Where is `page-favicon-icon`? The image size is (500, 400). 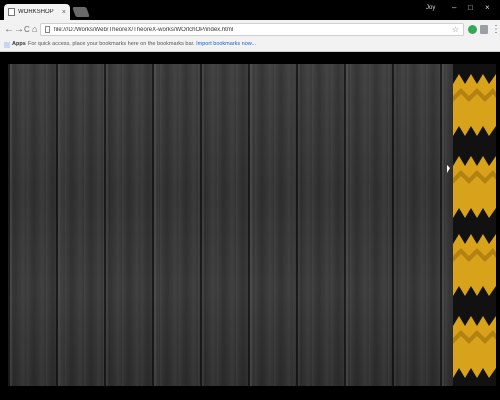 page-favicon-icon is located at coordinates (11, 12).